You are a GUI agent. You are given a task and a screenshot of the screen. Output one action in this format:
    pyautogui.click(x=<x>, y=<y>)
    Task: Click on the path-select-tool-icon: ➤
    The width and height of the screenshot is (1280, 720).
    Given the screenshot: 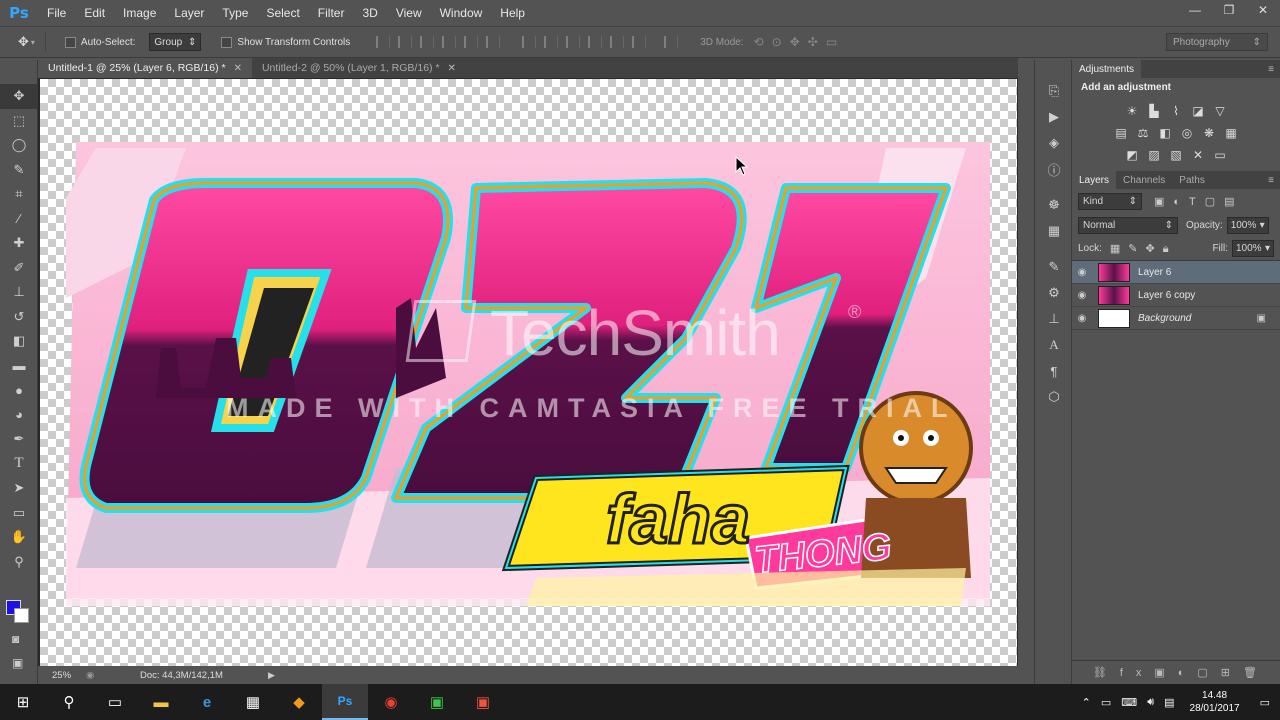 What is the action you would take?
    pyautogui.click(x=19, y=488)
    